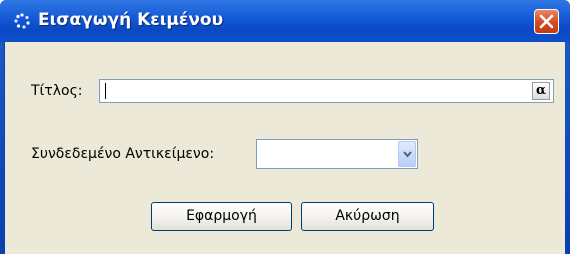 Image resolution: width=570 pixels, height=254 pixels. I want to click on title-input: α, so click(326, 91).